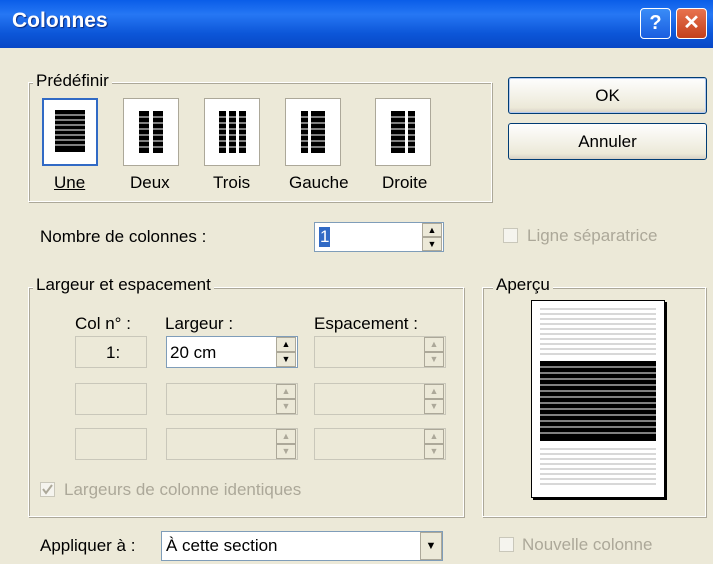 This screenshot has height=564, width=713. I want to click on col-header: Col n° :, so click(103, 323).